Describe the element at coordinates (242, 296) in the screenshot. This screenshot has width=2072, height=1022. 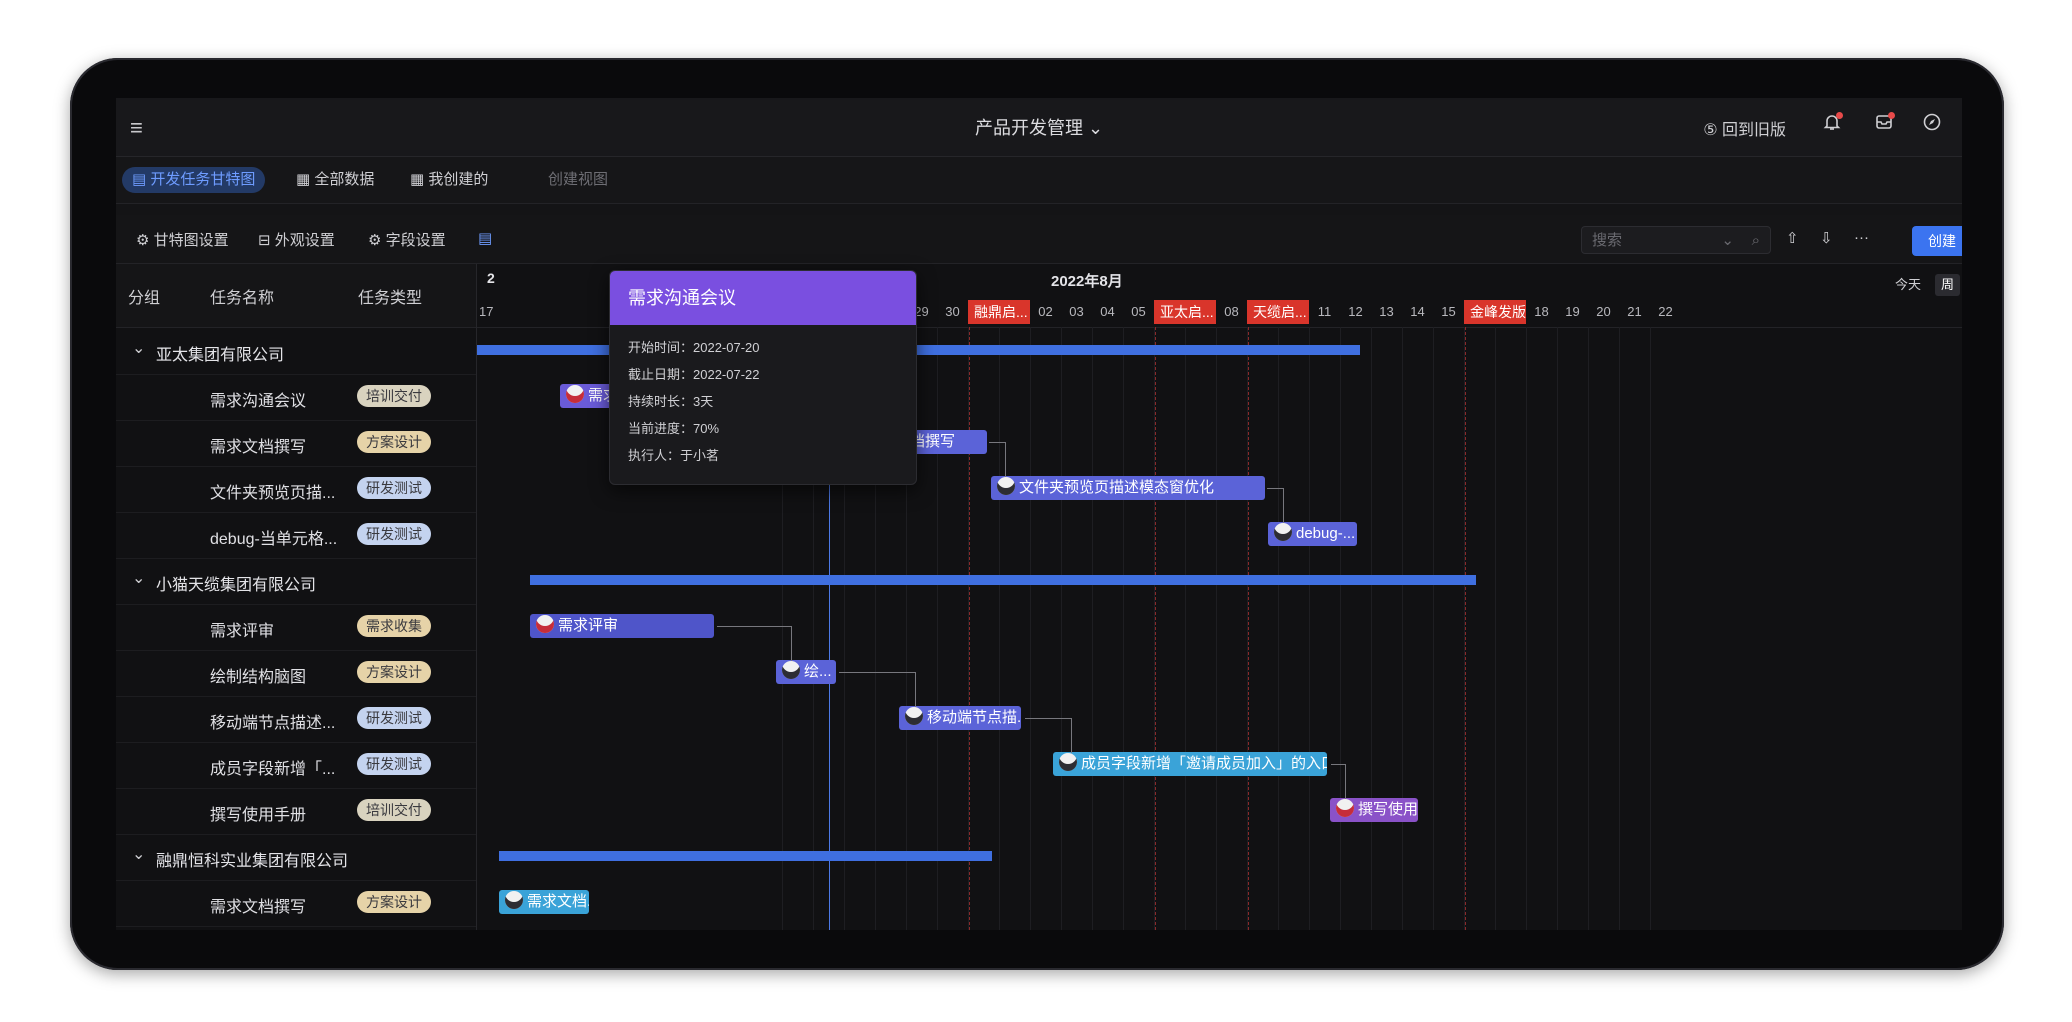
I see `column-task-name: 任务名称` at that location.